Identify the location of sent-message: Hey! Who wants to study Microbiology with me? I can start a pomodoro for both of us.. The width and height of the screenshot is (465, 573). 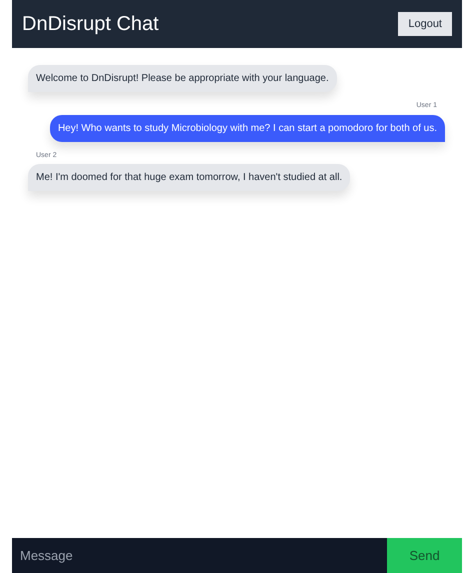
(247, 128).